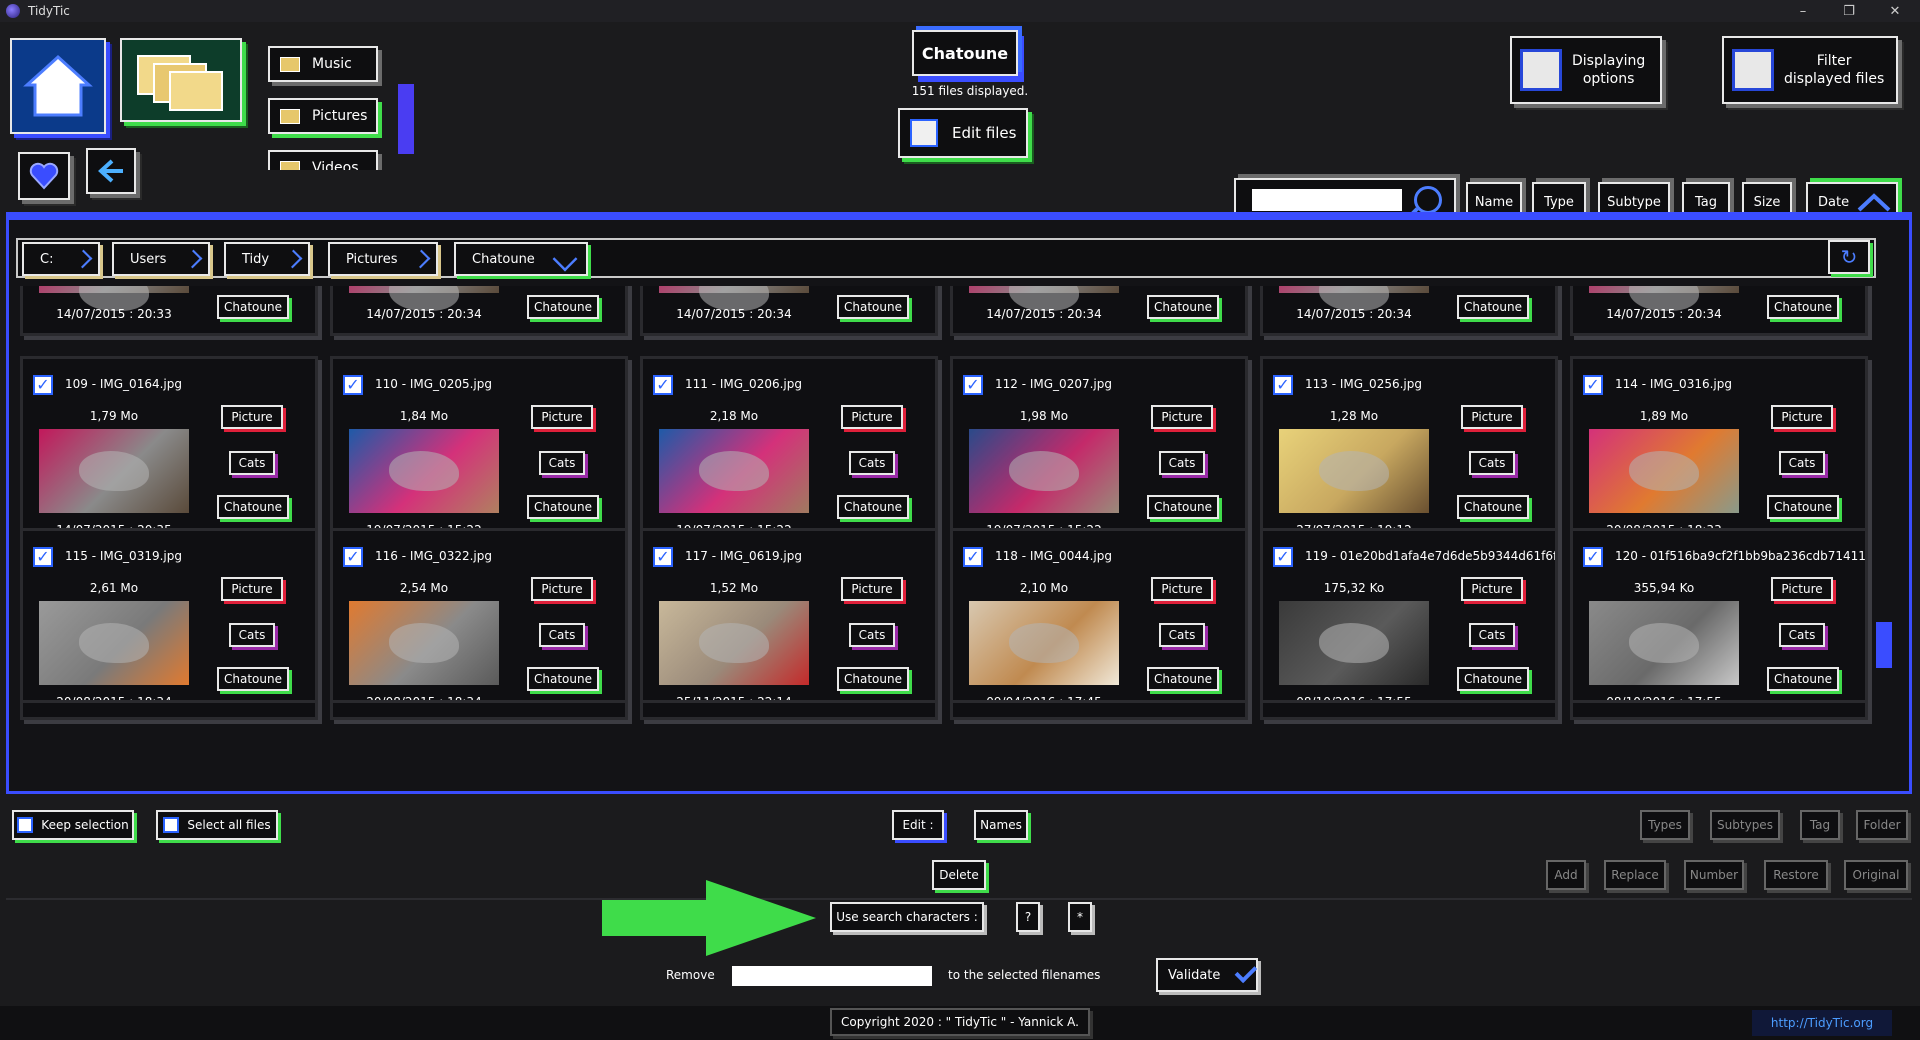 The image size is (1920, 1040). Describe the element at coordinates (963, 133) in the screenshot. I see `edit-files-button: Edit files` at that location.